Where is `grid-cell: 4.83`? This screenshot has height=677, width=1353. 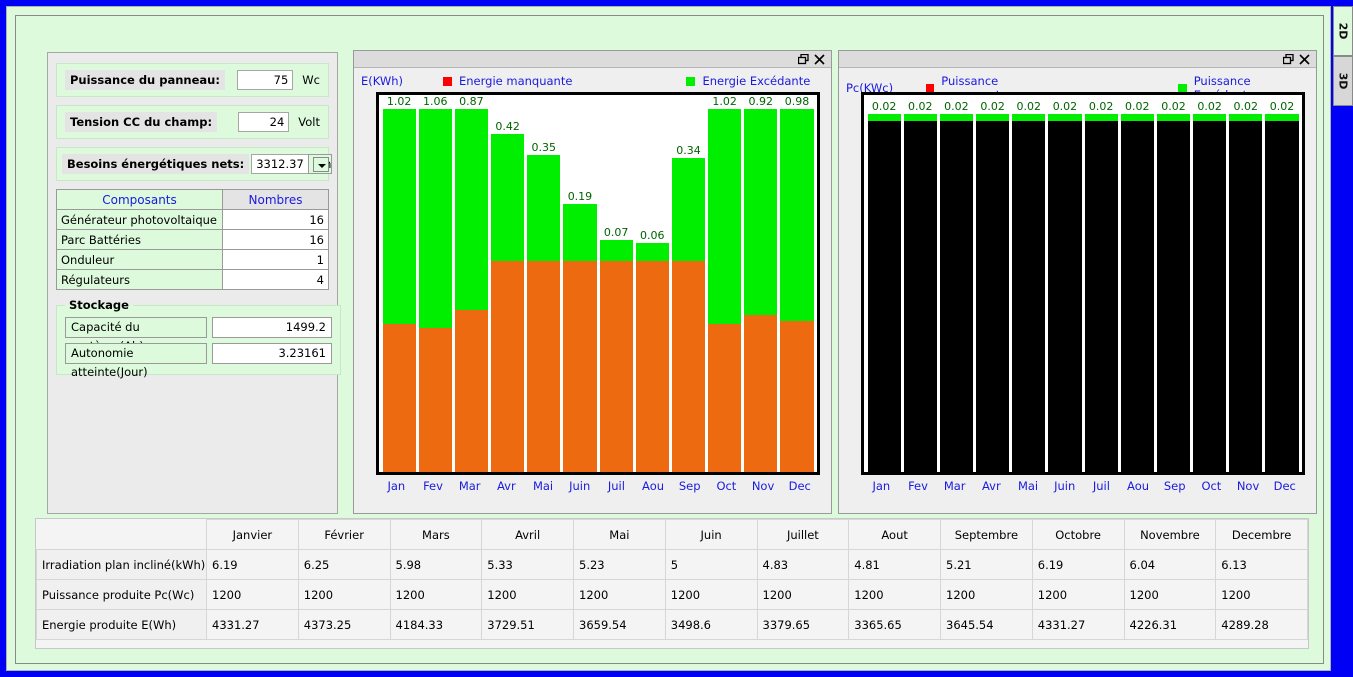 grid-cell: 4.83 is located at coordinates (803, 564).